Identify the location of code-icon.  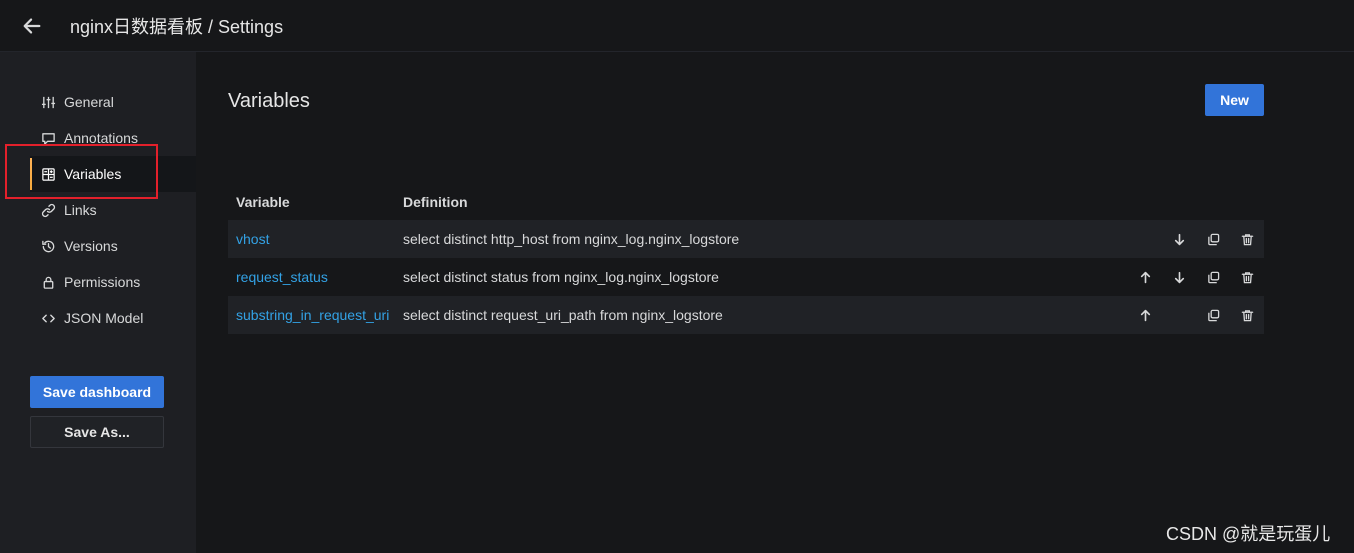
(48, 318).